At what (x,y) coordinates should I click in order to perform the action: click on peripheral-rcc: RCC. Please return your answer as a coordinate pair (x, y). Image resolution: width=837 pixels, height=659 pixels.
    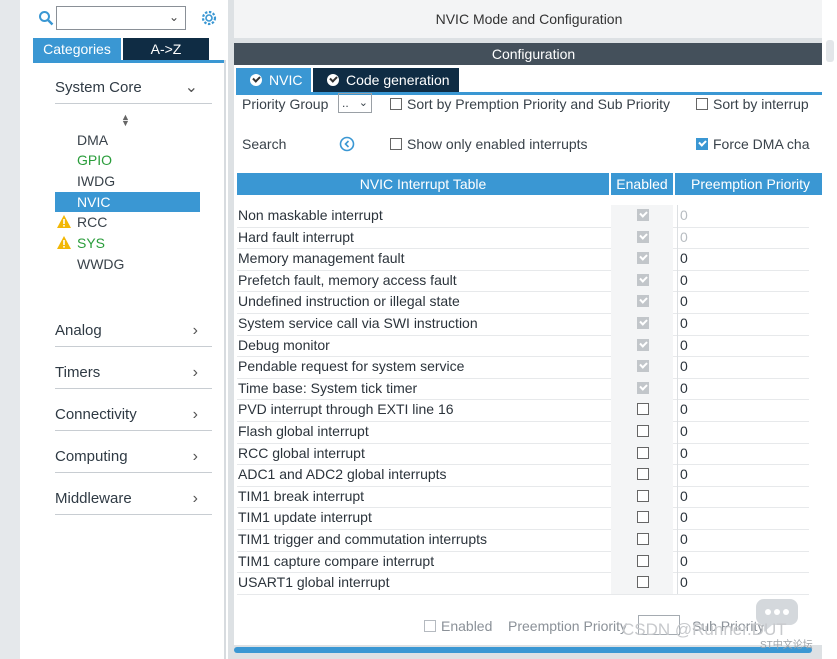
    Looking at the image, I should click on (127, 222).